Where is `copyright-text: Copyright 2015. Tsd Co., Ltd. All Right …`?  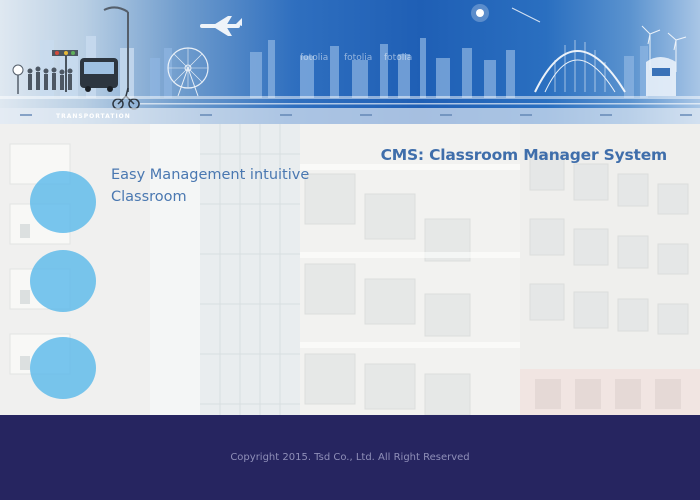
copyright-text: Copyright 2015. Tsd Co., Ltd. All Right … is located at coordinates (350, 457).